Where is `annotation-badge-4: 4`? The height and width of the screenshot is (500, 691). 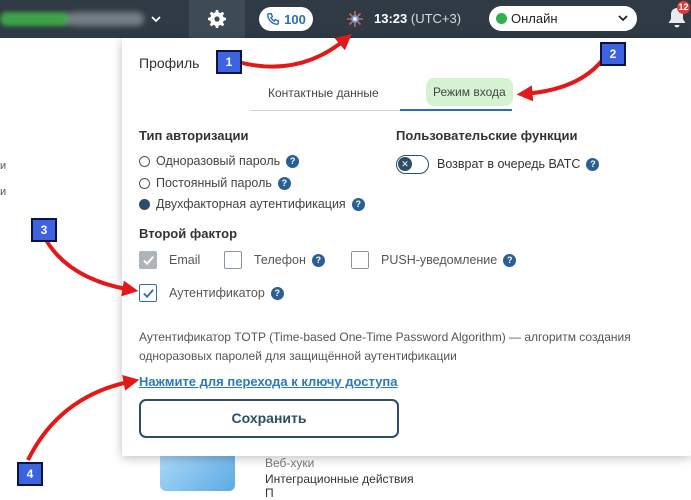
annotation-badge-4: 4 is located at coordinates (30, 474).